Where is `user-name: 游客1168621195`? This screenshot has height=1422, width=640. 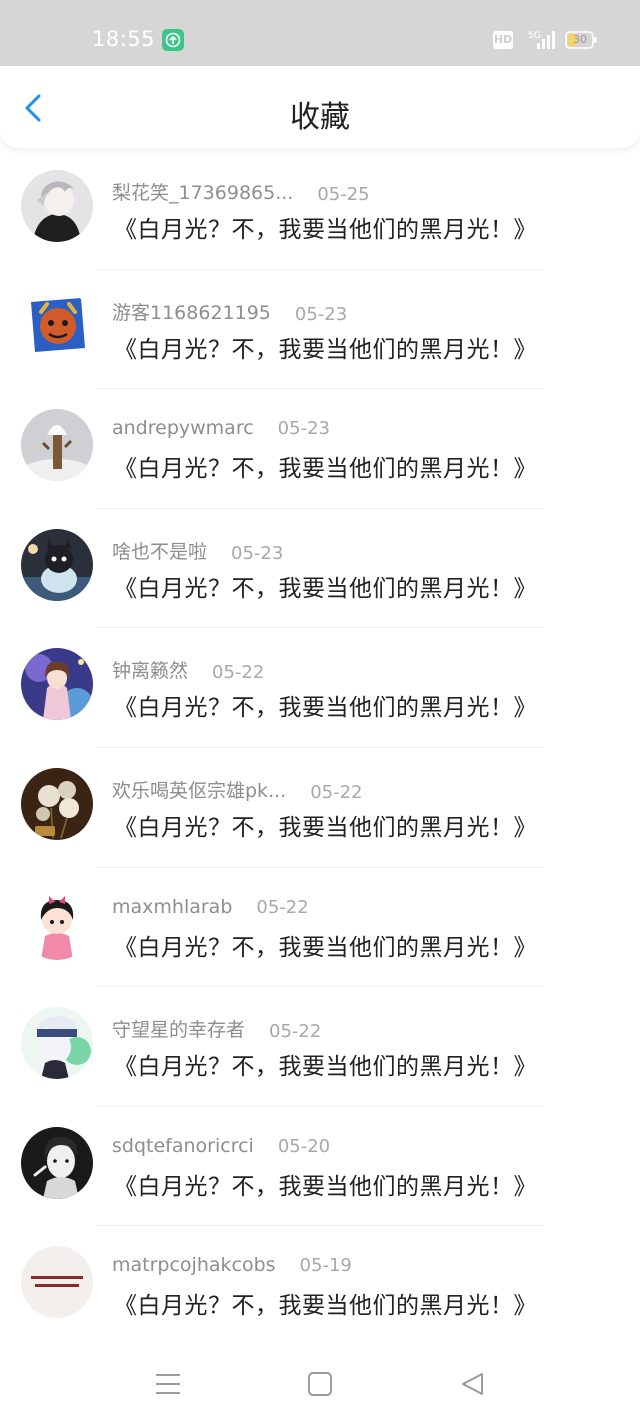 user-name: 游客1168621195 is located at coordinates (191, 311).